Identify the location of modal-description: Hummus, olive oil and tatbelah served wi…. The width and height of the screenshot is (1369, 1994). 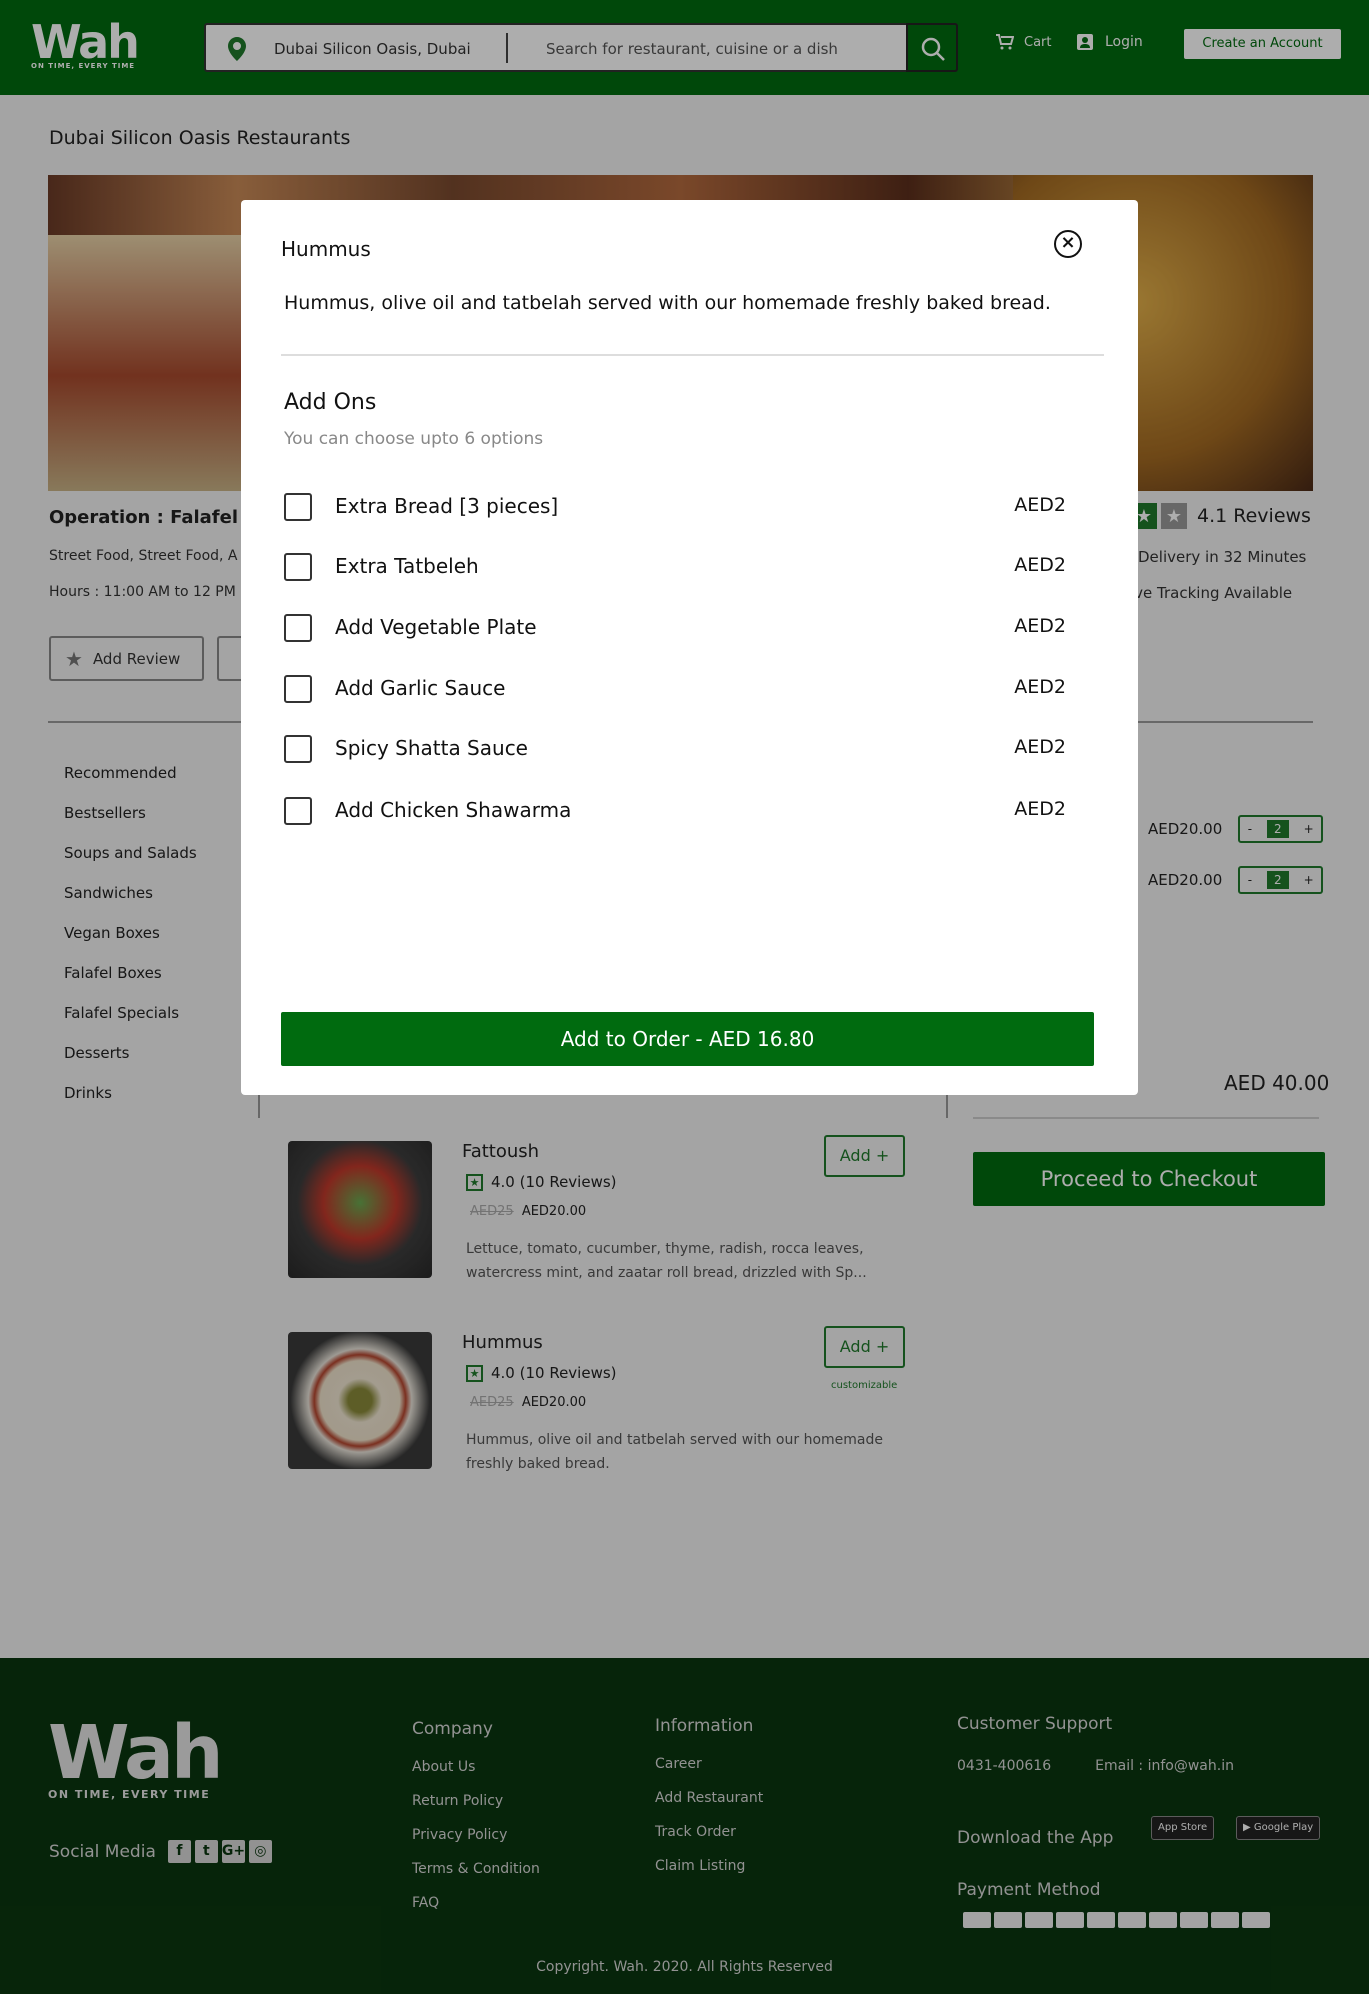
(667, 303).